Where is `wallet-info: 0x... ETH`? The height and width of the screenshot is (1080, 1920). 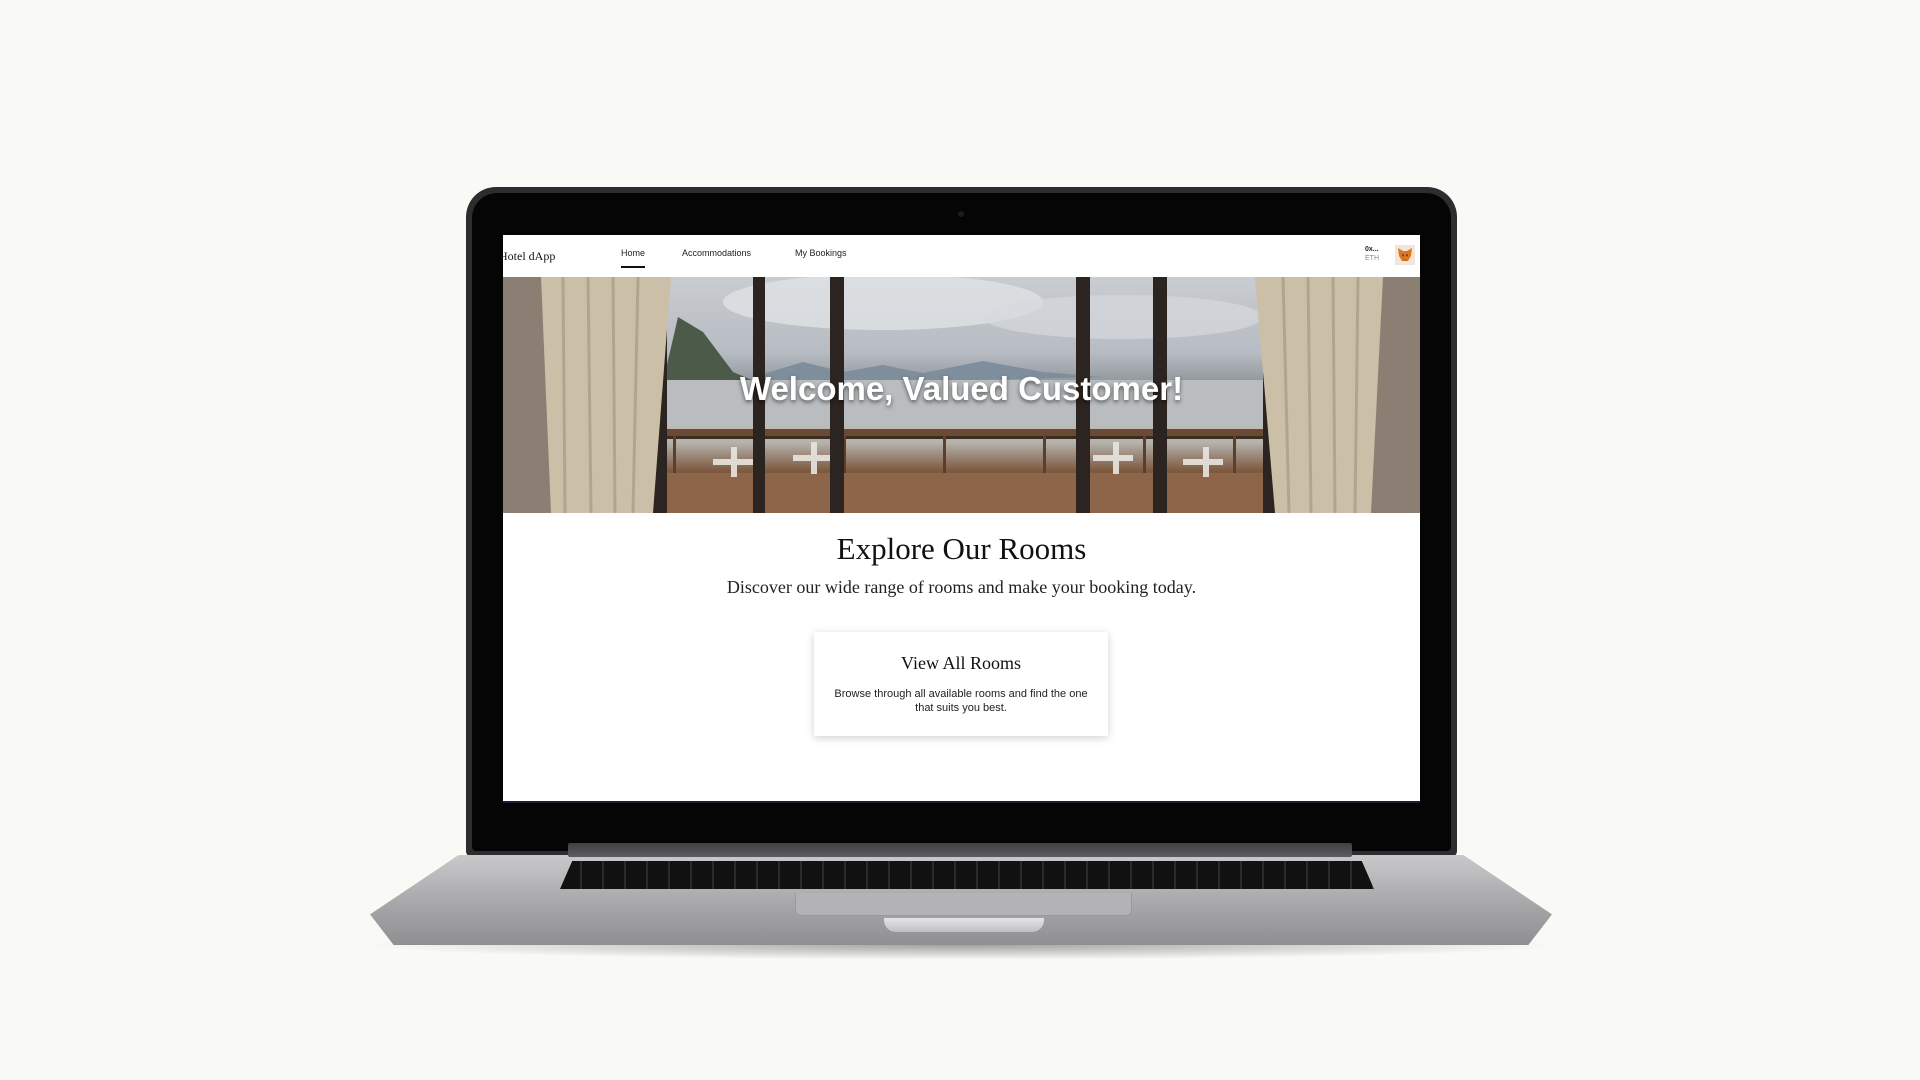
wallet-info: 0x... ETH is located at coordinates (1372, 254).